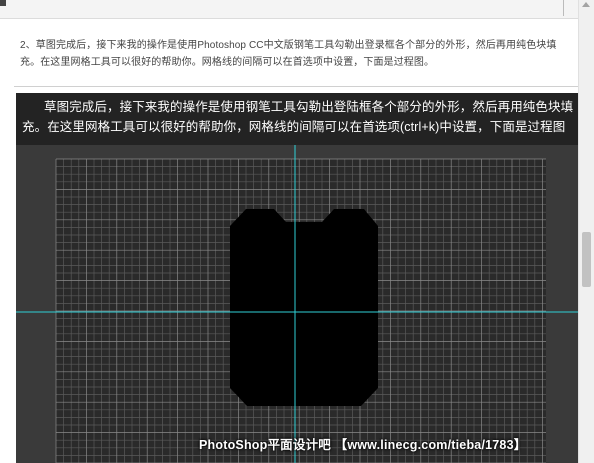 The height and width of the screenshot is (463, 594). Describe the element at coordinates (297, 86) in the screenshot. I see `article-divider` at that location.